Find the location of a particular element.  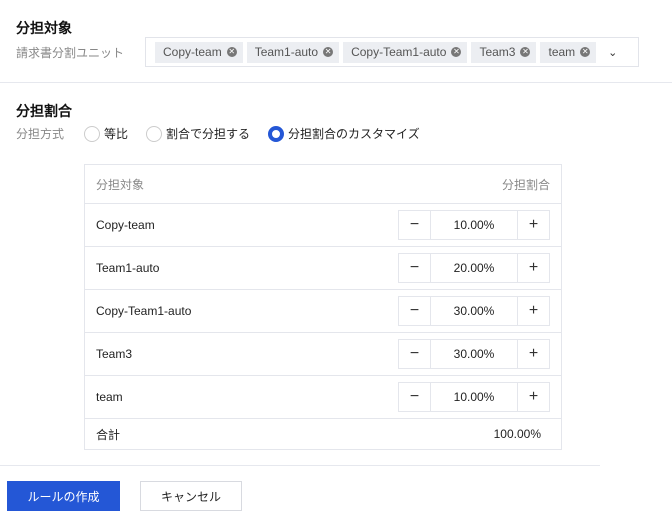

table-row: Copy-team − 10.00% + is located at coordinates (323, 225).